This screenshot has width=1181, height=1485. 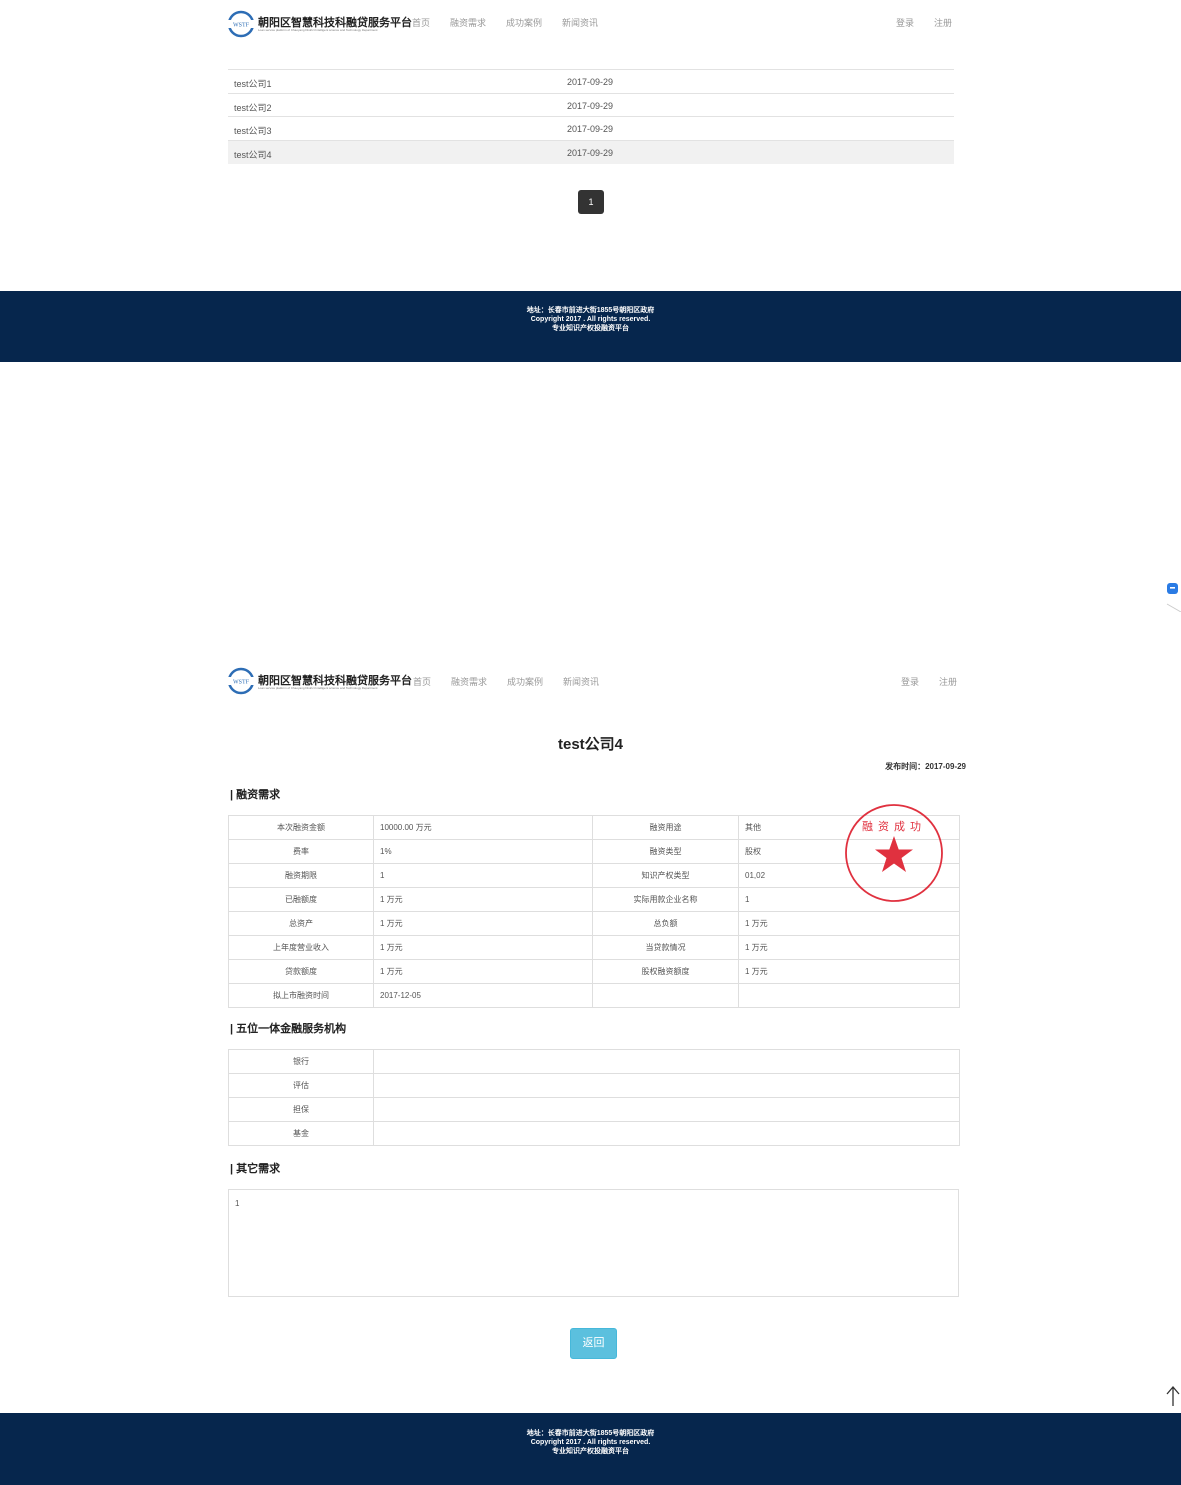 I want to click on field-label: 实际用款企业名称, so click(x=665, y=899).